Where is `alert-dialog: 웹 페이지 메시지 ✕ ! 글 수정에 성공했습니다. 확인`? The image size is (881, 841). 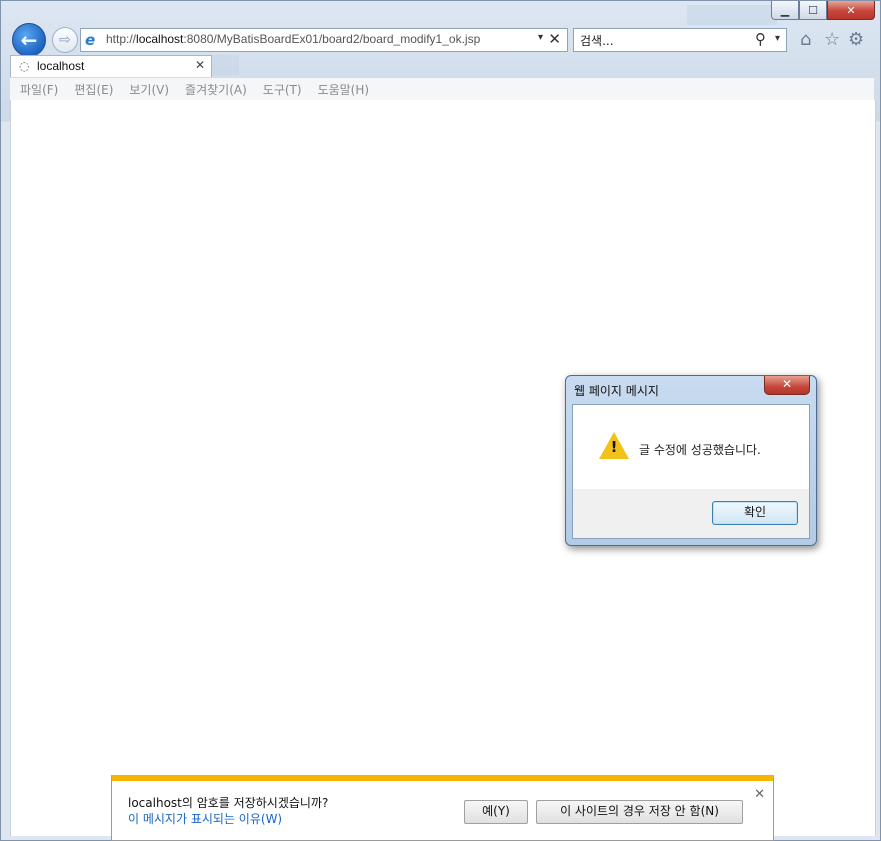 alert-dialog: 웹 페이지 메시지 ✕ ! 글 수정에 성공했습니다. 확인 is located at coordinates (691, 460).